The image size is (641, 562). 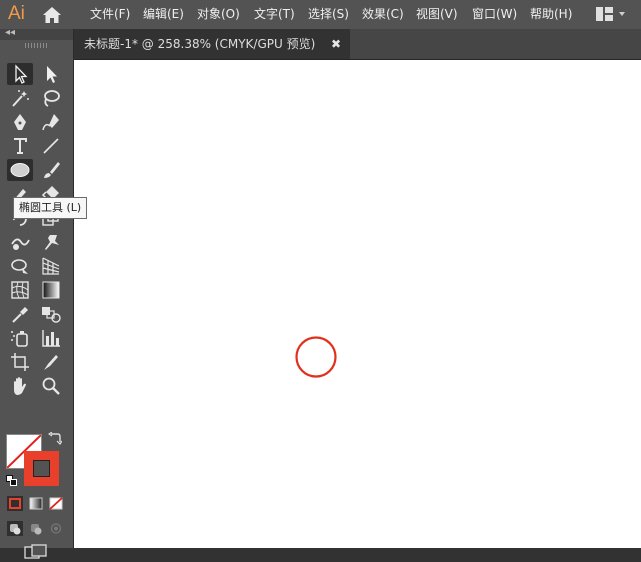 What do you see at coordinates (51, 98) in the screenshot?
I see `lasso-tool-icon` at bounding box center [51, 98].